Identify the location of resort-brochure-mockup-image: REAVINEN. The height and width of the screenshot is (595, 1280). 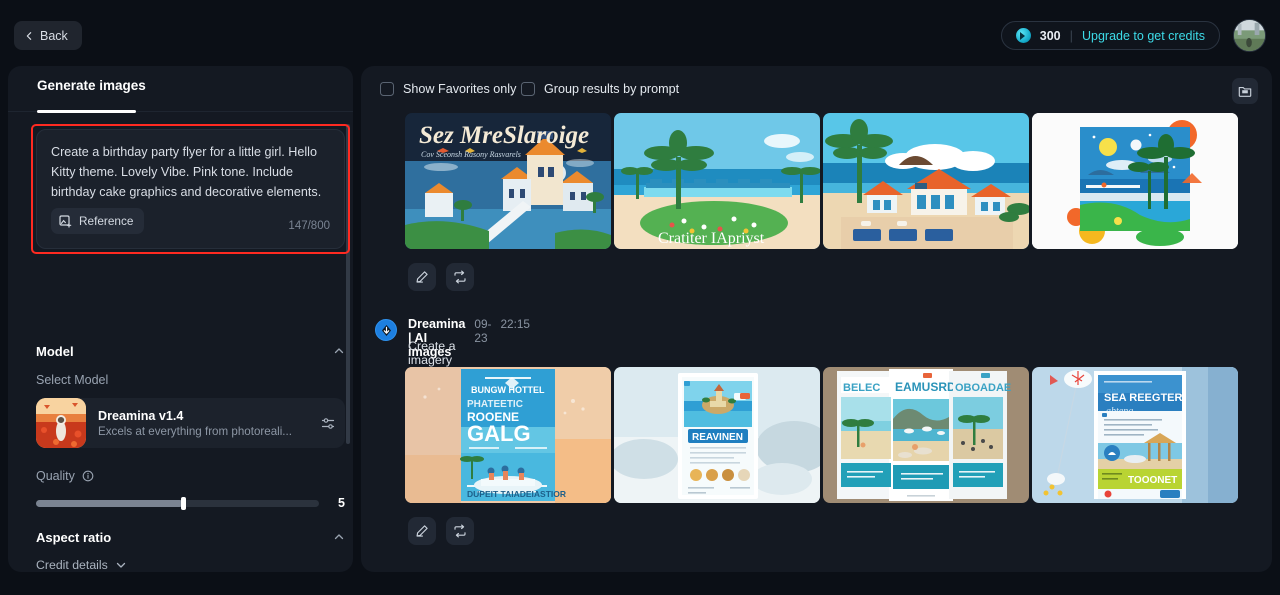
(717, 435).